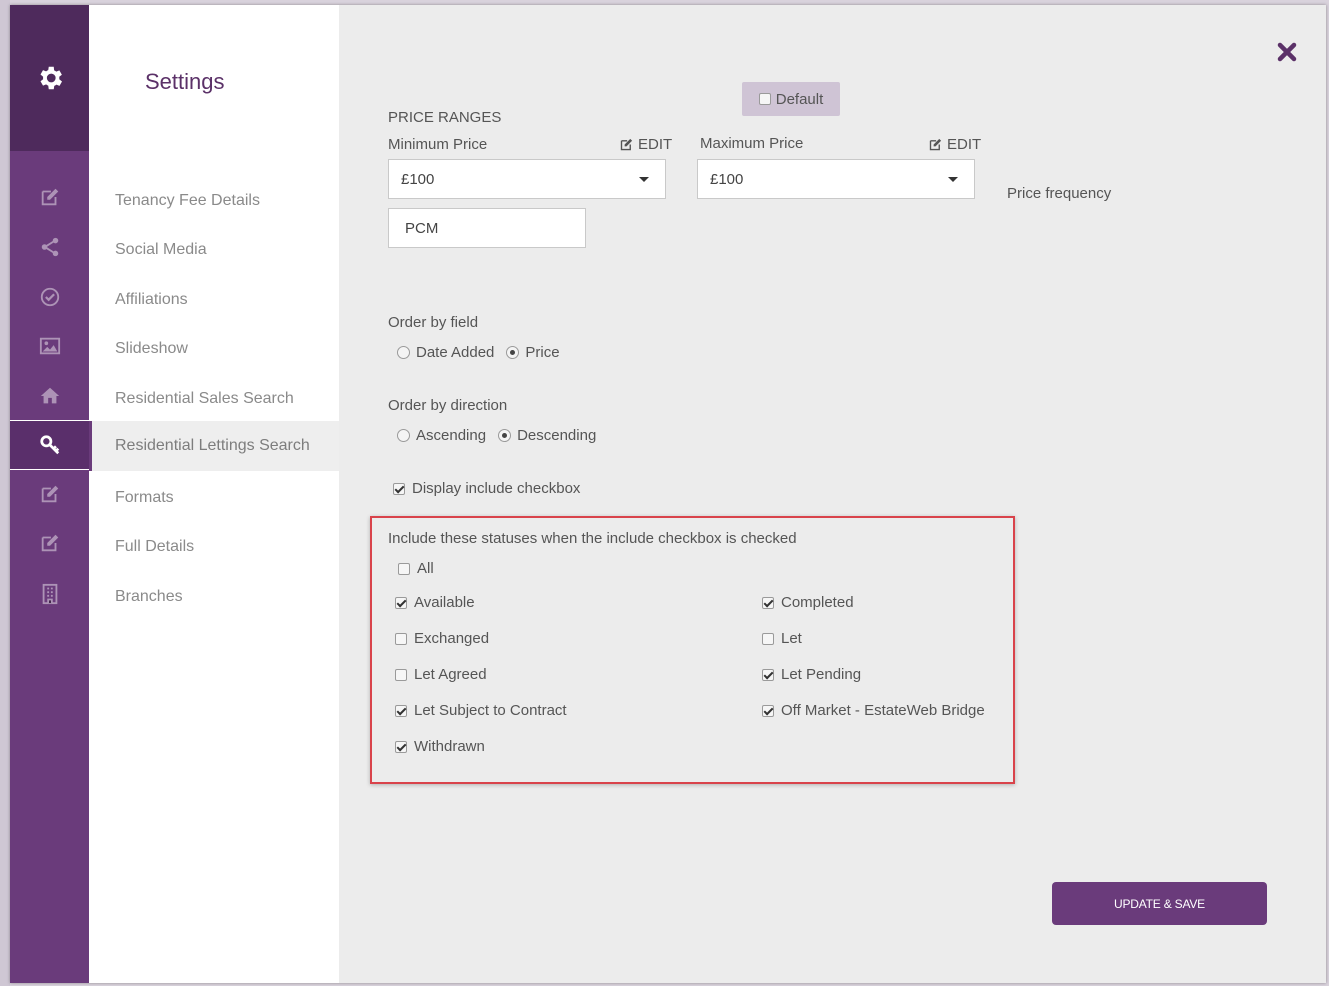 The width and height of the screenshot is (1329, 986). What do you see at coordinates (185, 81) in the screenshot?
I see `nav-title: Settings` at bounding box center [185, 81].